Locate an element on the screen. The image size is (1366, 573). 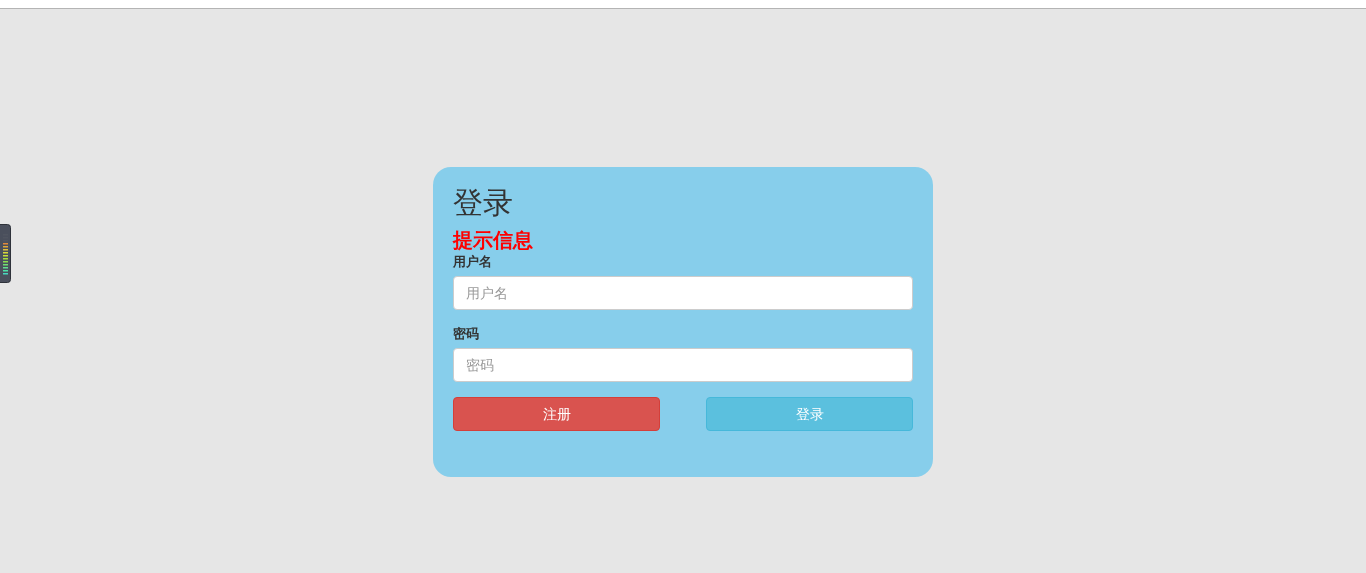
message-text: 提示信息 is located at coordinates (493, 240).